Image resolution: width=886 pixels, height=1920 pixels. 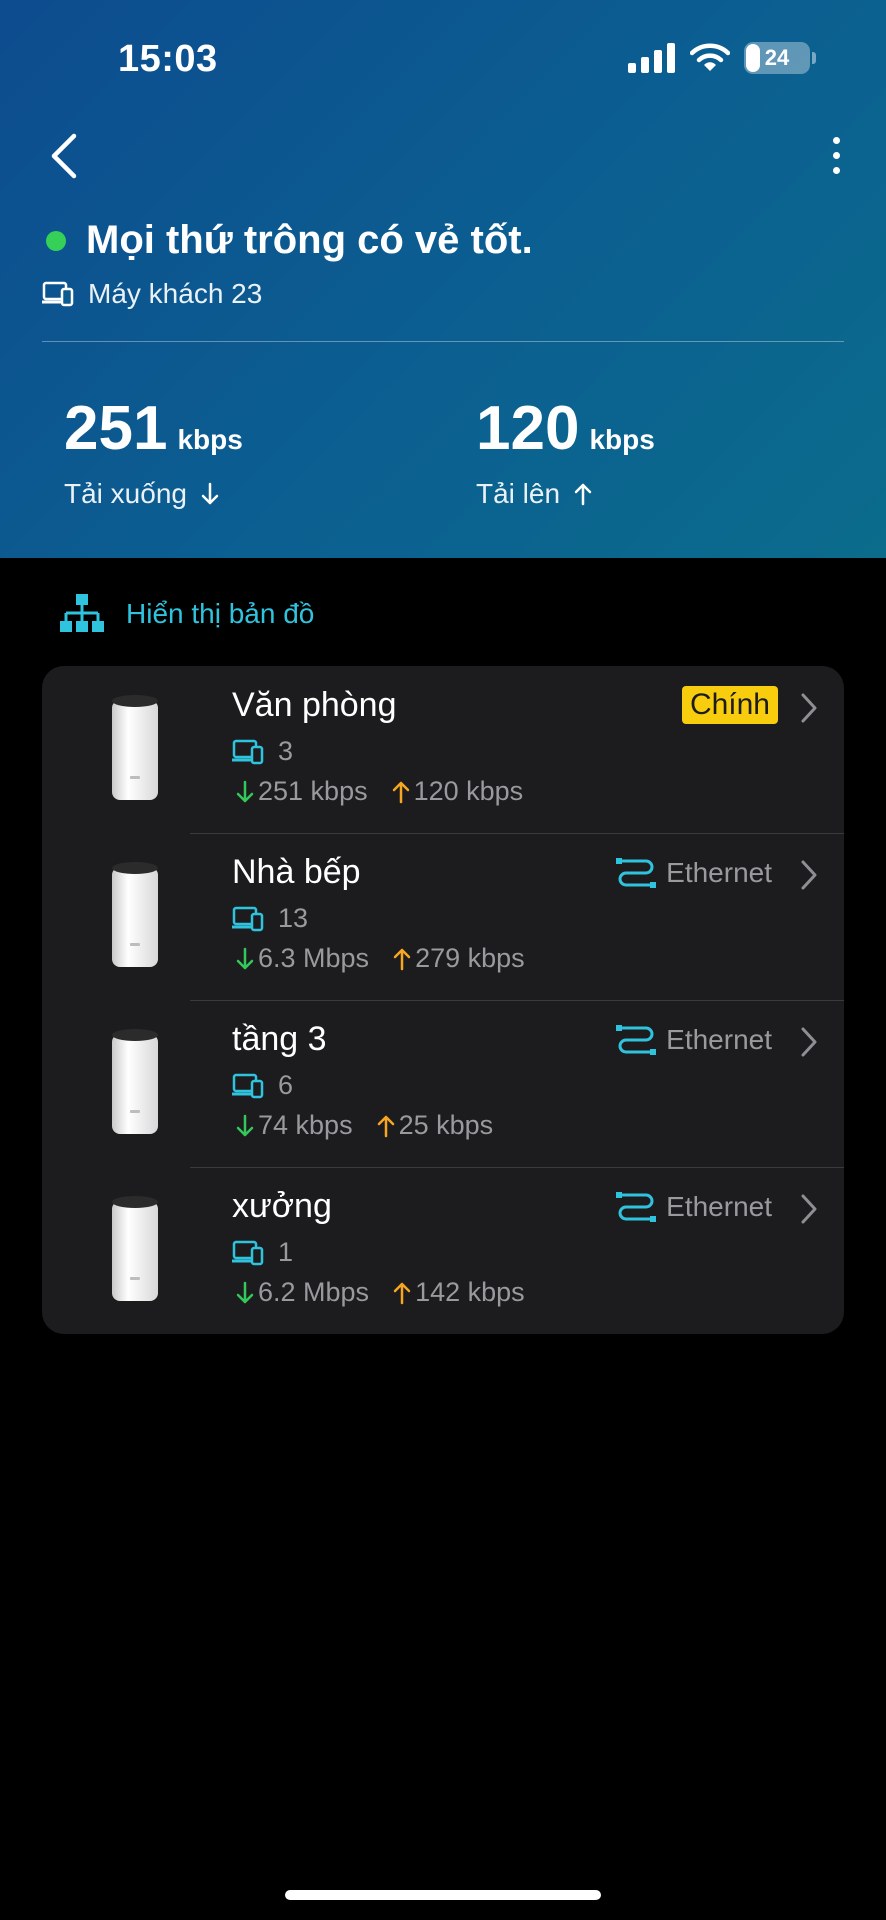 What do you see at coordinates (443, 1250) in the screenshot?
I see `device-row: xưởng Ethernet 1 6.2 Mbps 142 kbps` at bounding box center [443, 1250].